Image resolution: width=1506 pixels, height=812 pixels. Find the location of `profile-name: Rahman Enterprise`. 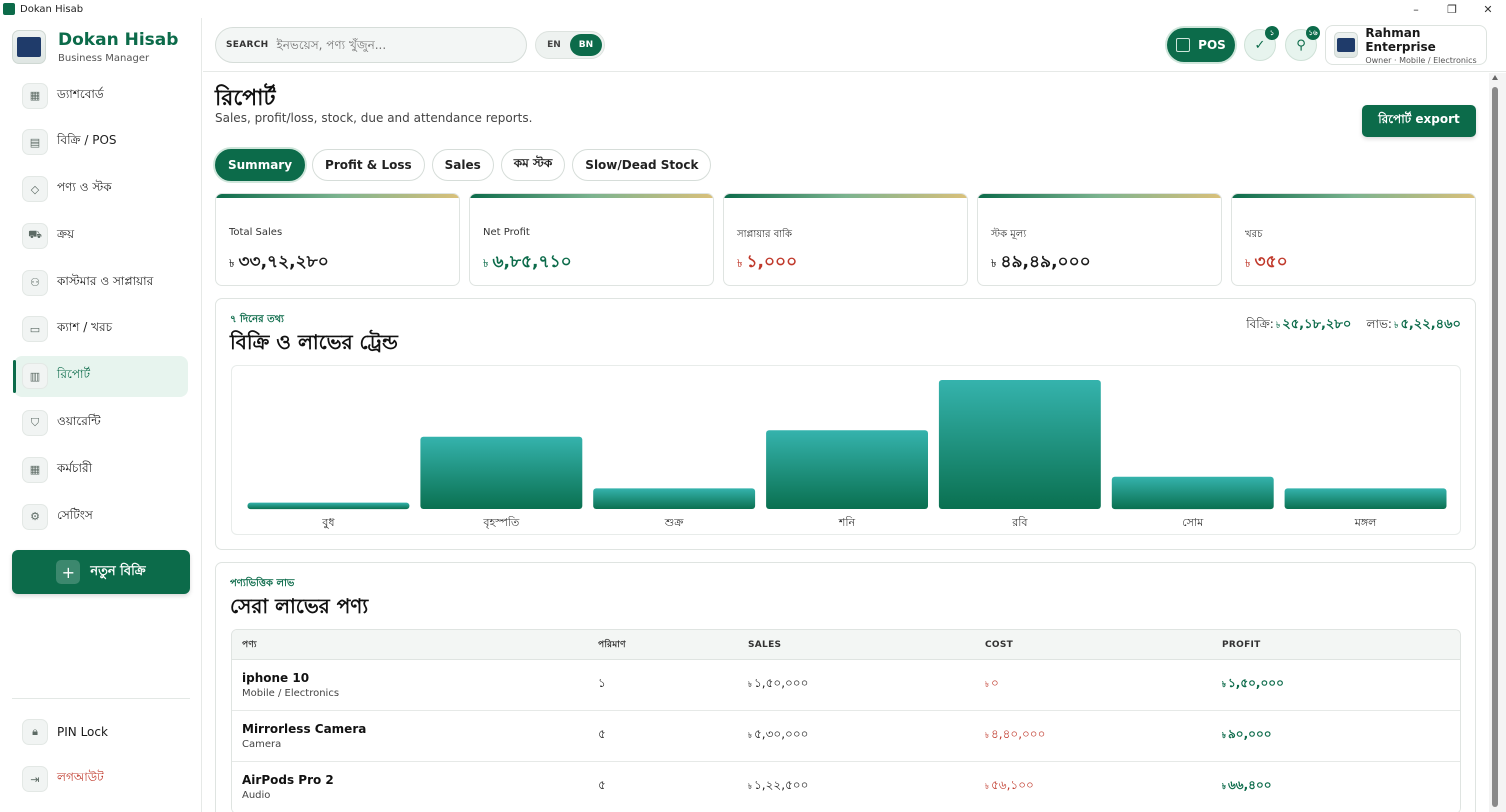

profile-name: Rahman Enterprise is located at coordinates (1400, 39).